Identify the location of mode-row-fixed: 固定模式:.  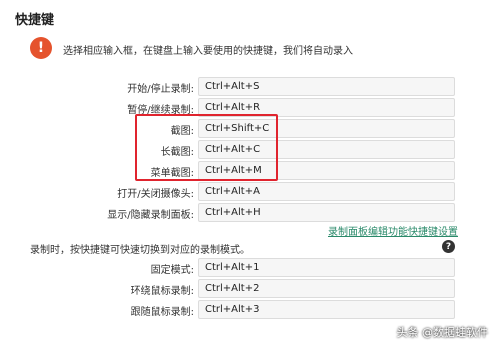
(250, 268).